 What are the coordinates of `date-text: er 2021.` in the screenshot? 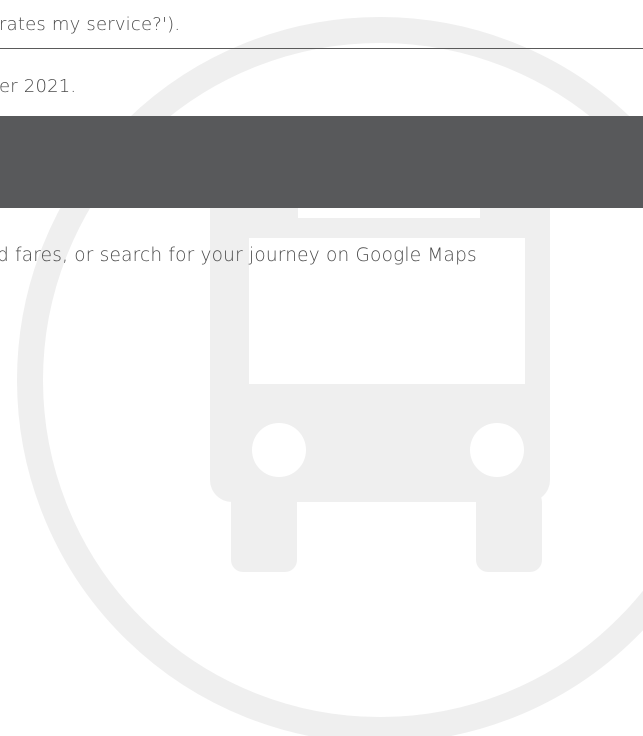 It's located at (38, 86).